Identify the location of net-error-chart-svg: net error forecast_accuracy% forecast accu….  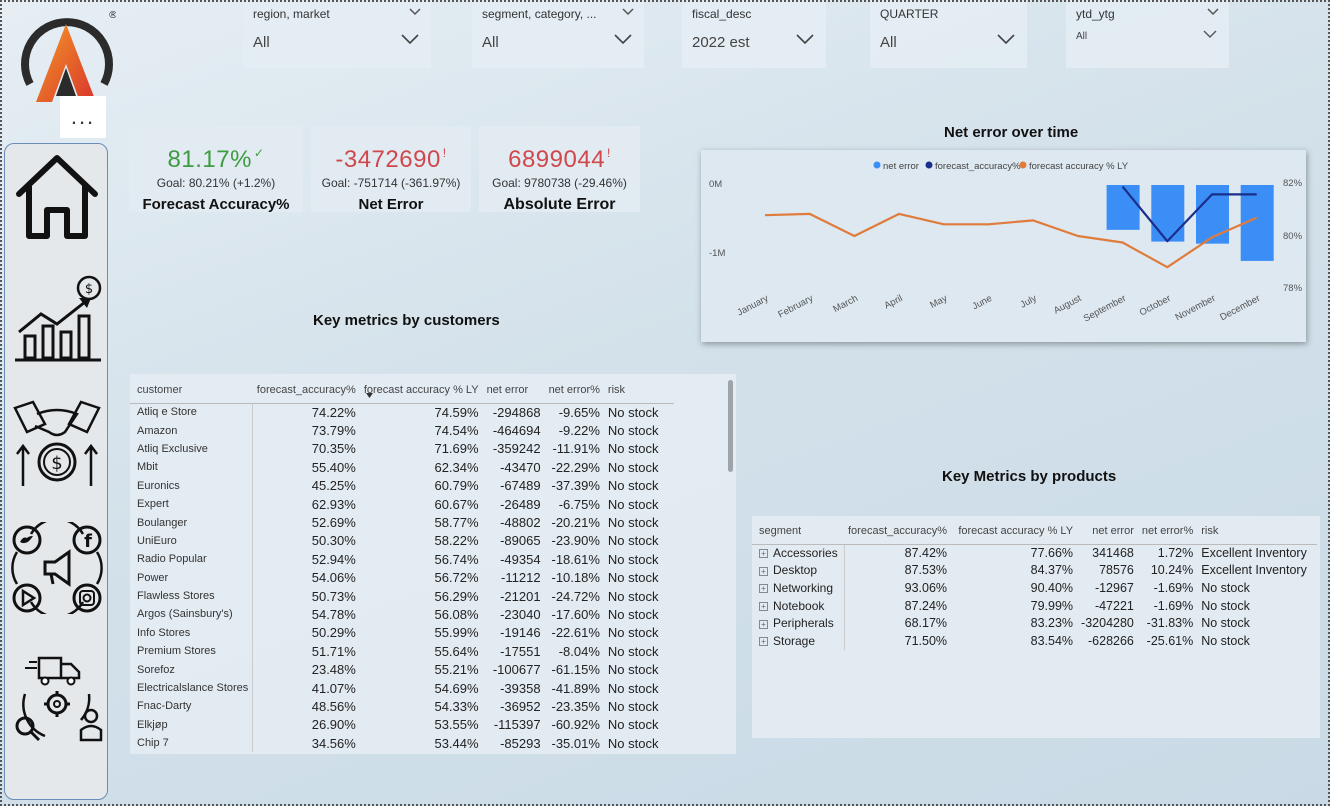
(1006, 242).